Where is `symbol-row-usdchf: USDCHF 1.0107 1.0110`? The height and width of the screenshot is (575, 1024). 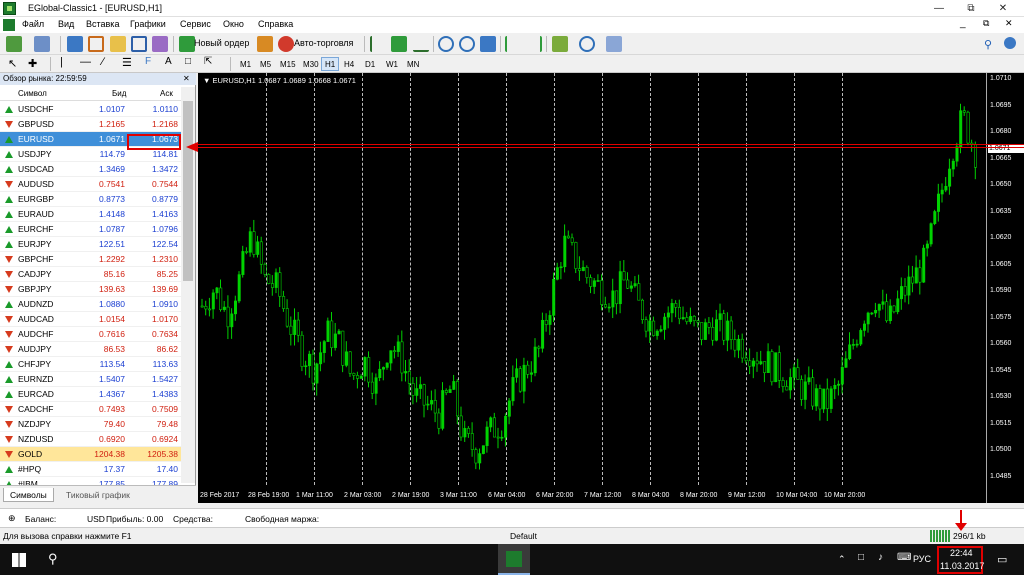 symbol-row-usdchf: USDCHF 1.0107 1.0110 is located at coordinates (90, 109).